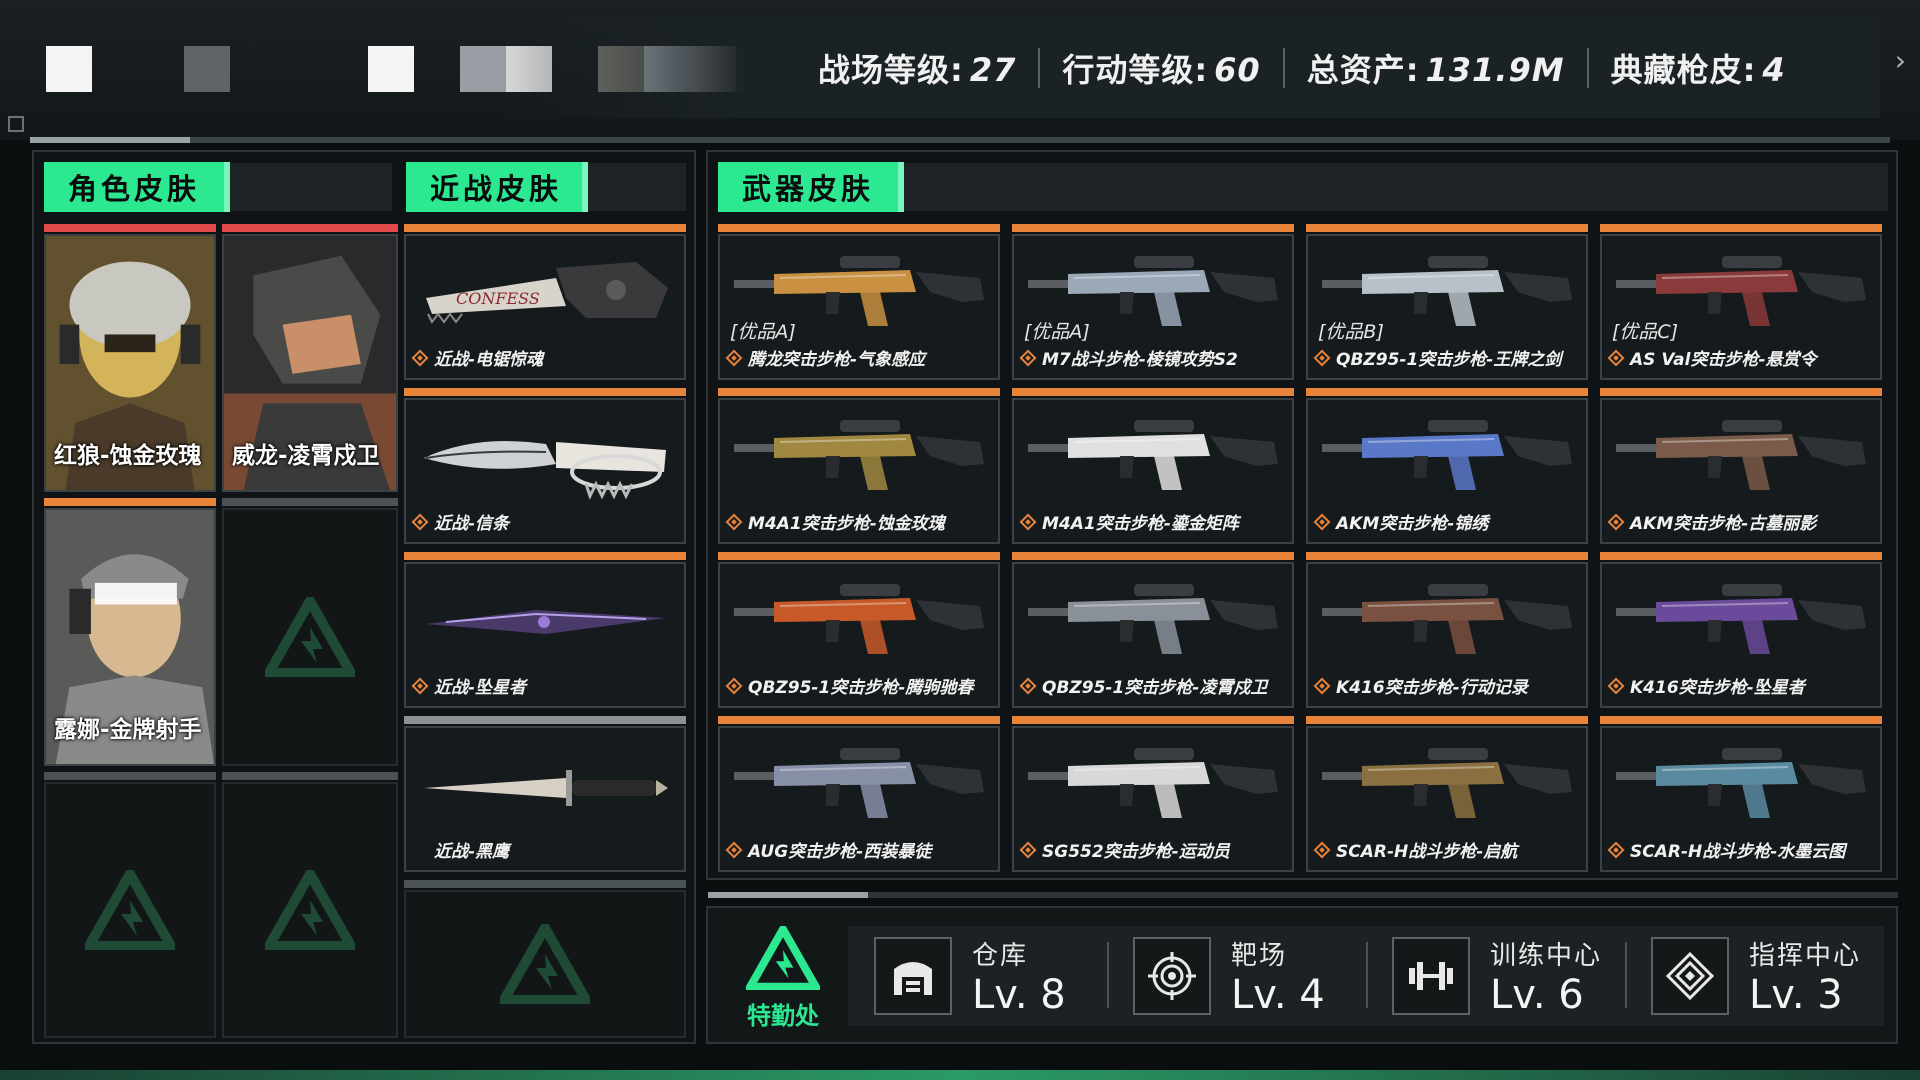  Describe the element at coordinates (828, 849) in the screenshot. I see `item-label: AUG突击步枪-西装暴徒` at that location.